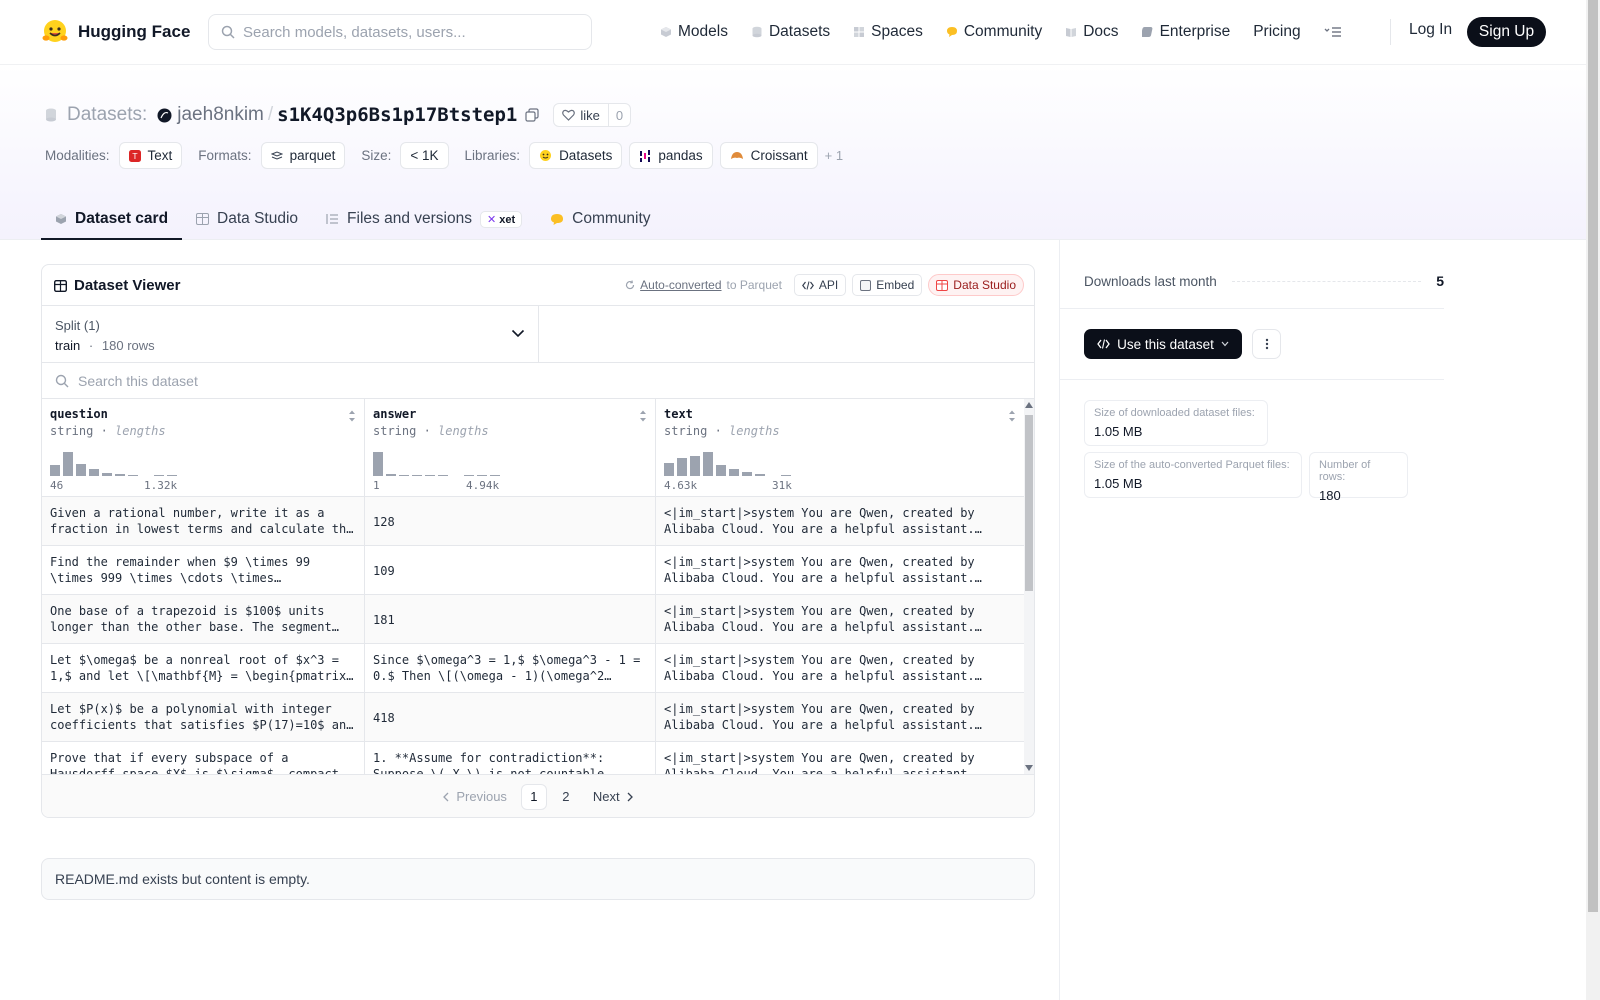 This screenshot has width=1600, height=1000. Describe the element at coordinates (424, 155) in the screenshot. I see `size-tag: < 1K` at that location.